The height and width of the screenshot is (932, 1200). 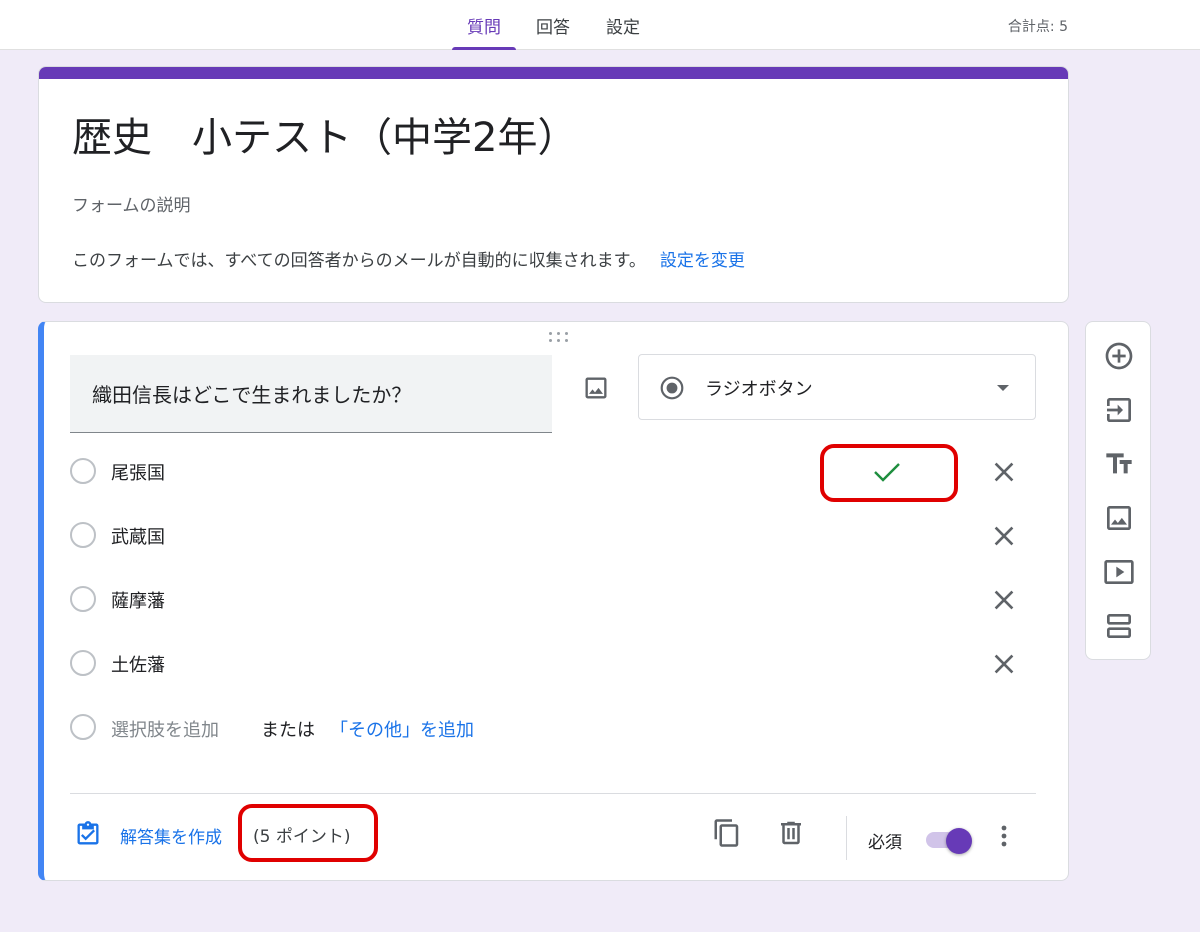 I want to click on email-collection-note: このフォームでは、すべての回答者からのメールが自動的に収集されます。 設定を変更, so click(x=408, y=258).